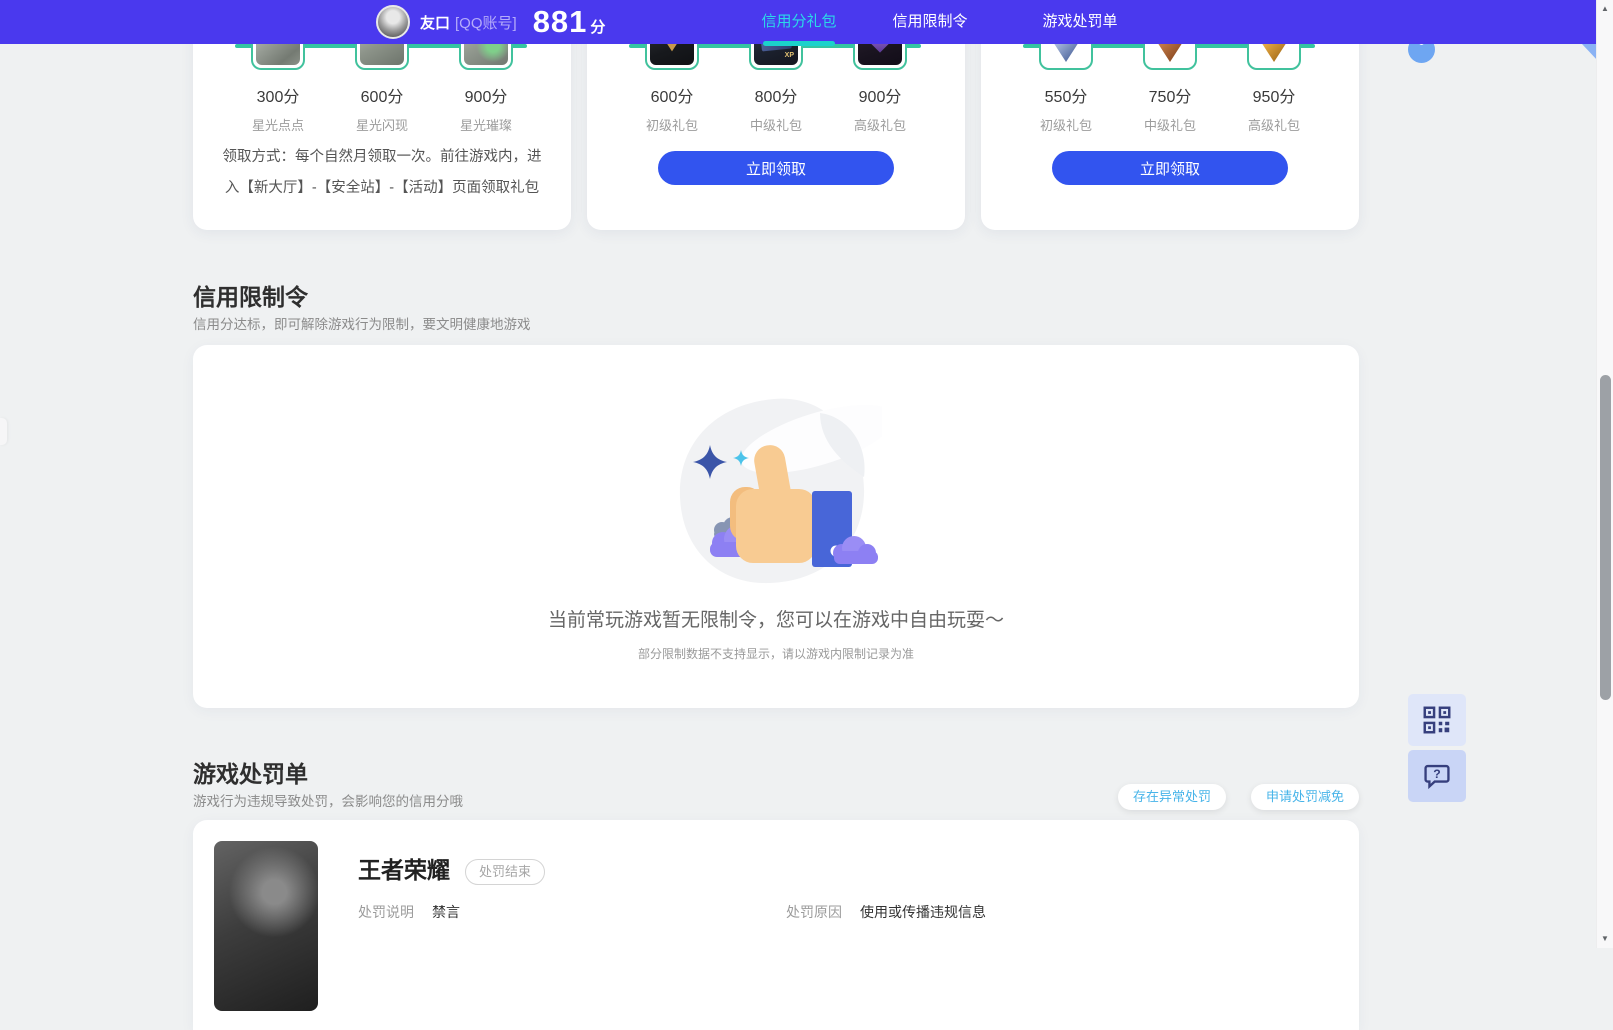 The height and width of the screenshot is (1030, 1613). I want to click on top-navbar: 友口 [QQ账号] 881 分 信用分礼包 信用限制令 游戏处罚单, so click(798, 22).